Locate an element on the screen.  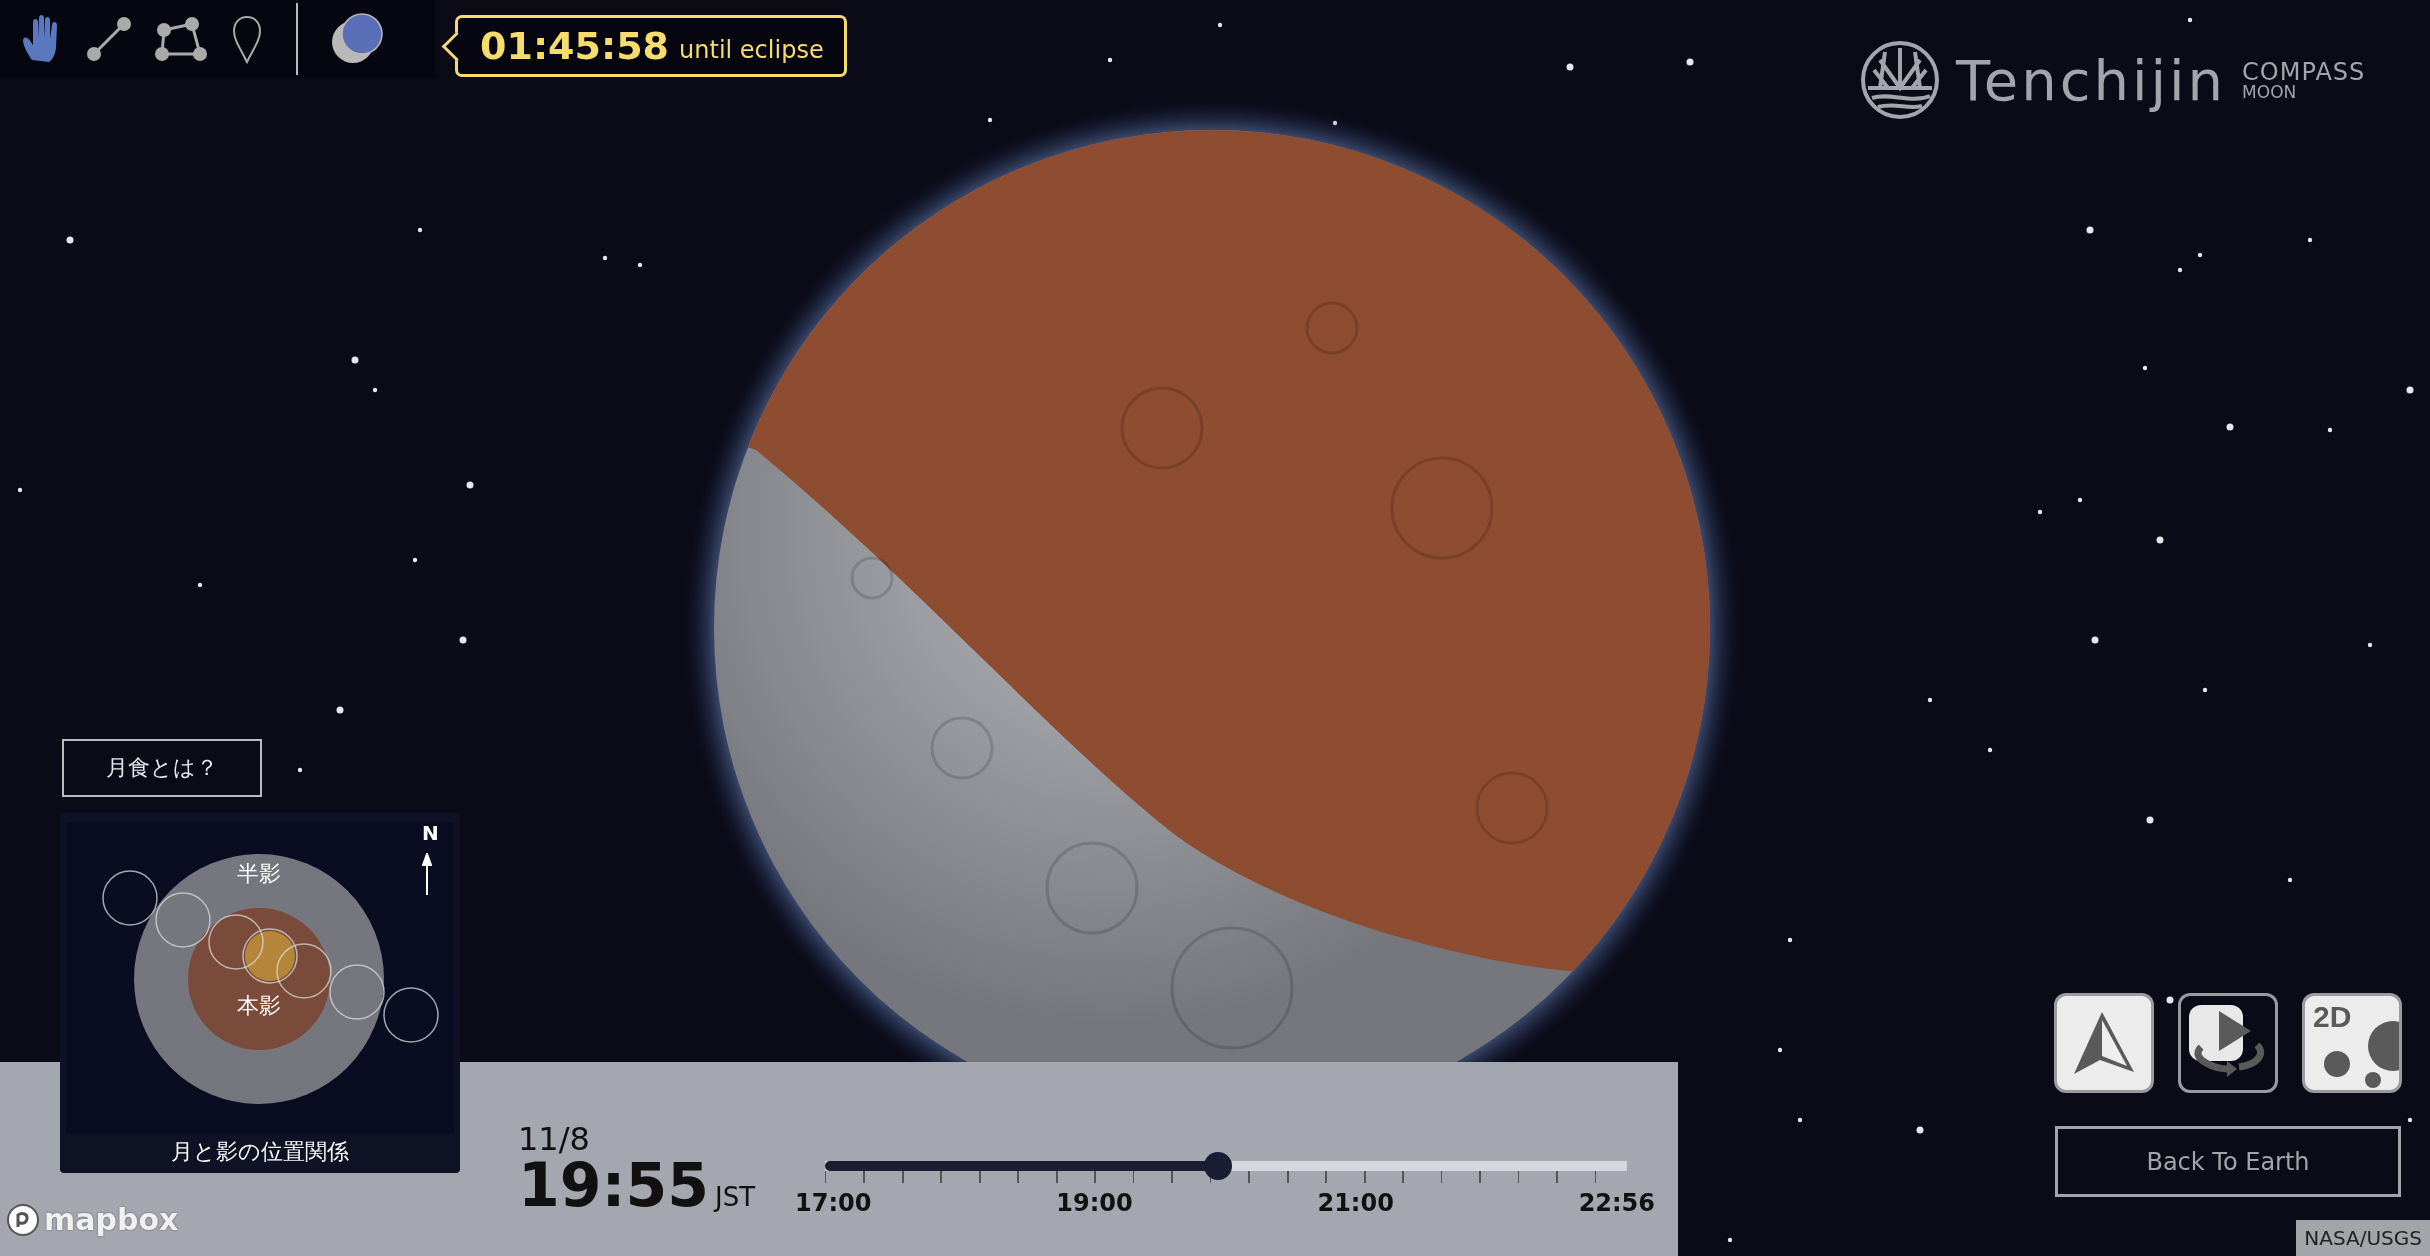
timeline-label: 22:56 is located at coordinates (1617, 1202).